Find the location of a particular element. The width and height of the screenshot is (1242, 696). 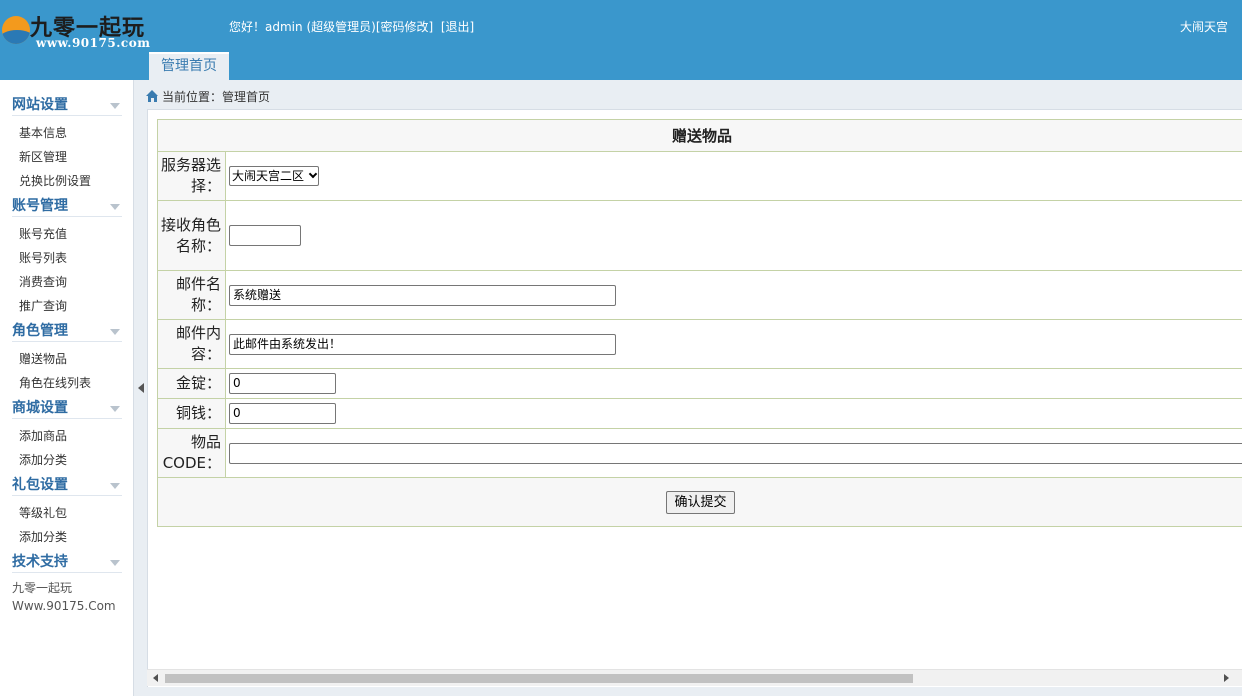

logo-url: www.90175.com is located at coordinates (93, 43).